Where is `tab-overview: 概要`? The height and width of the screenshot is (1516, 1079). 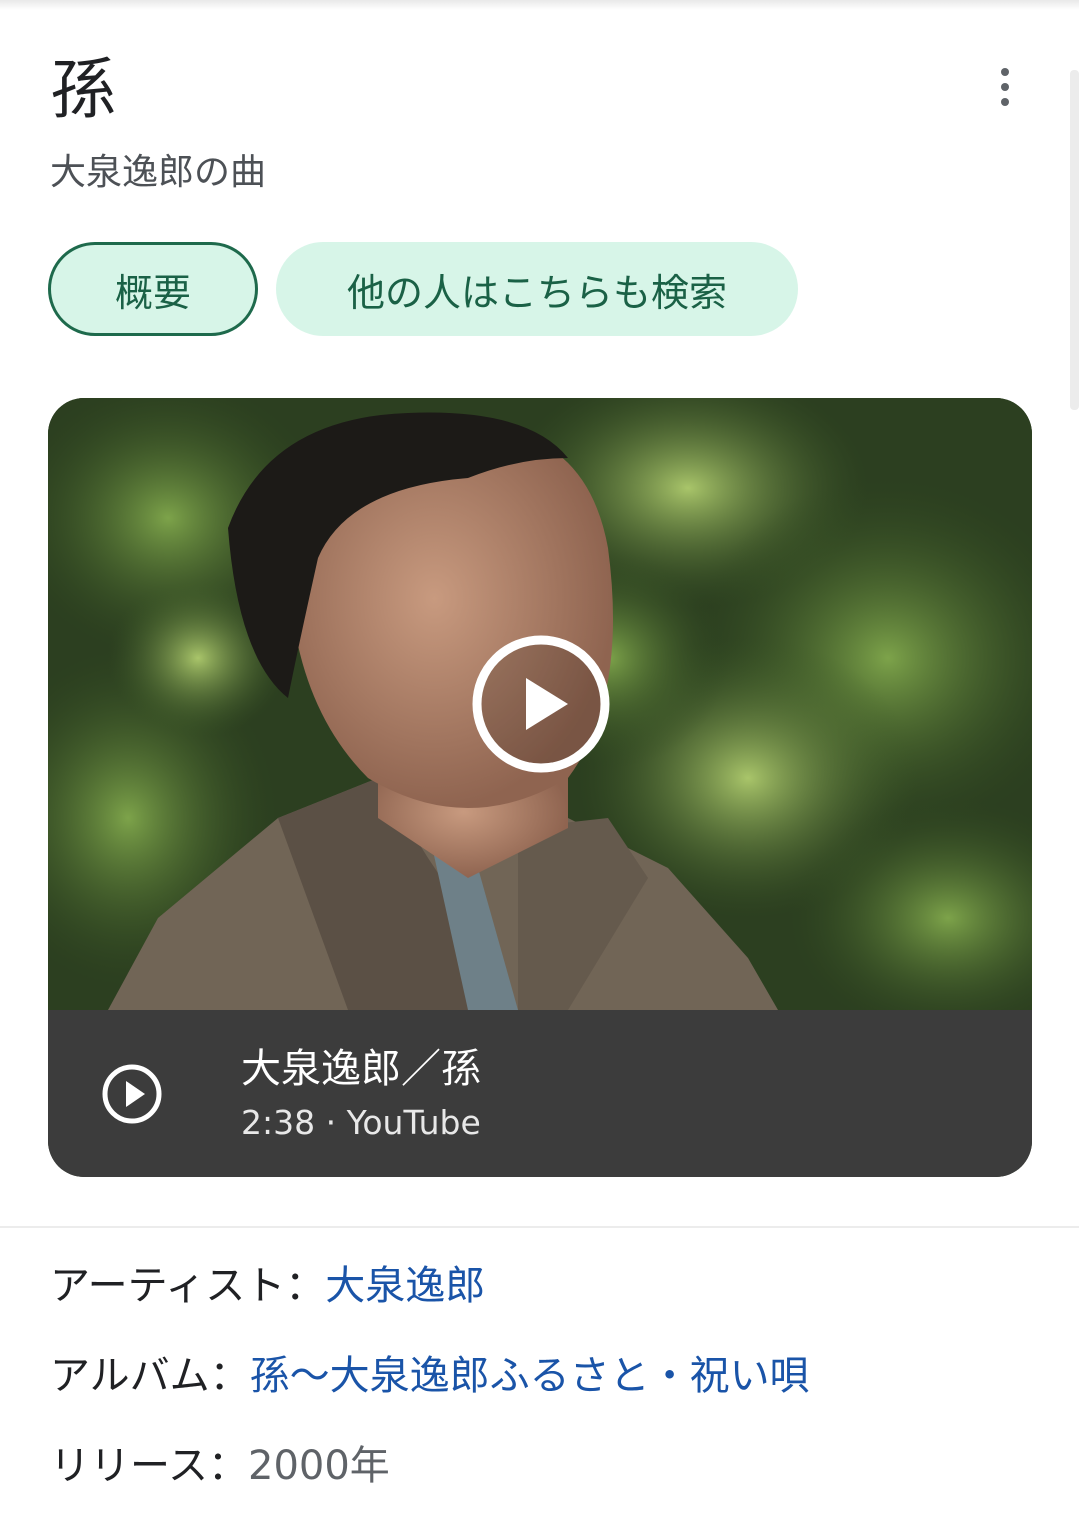
tab-overview: 概要 is located at coordinates (153, 289).